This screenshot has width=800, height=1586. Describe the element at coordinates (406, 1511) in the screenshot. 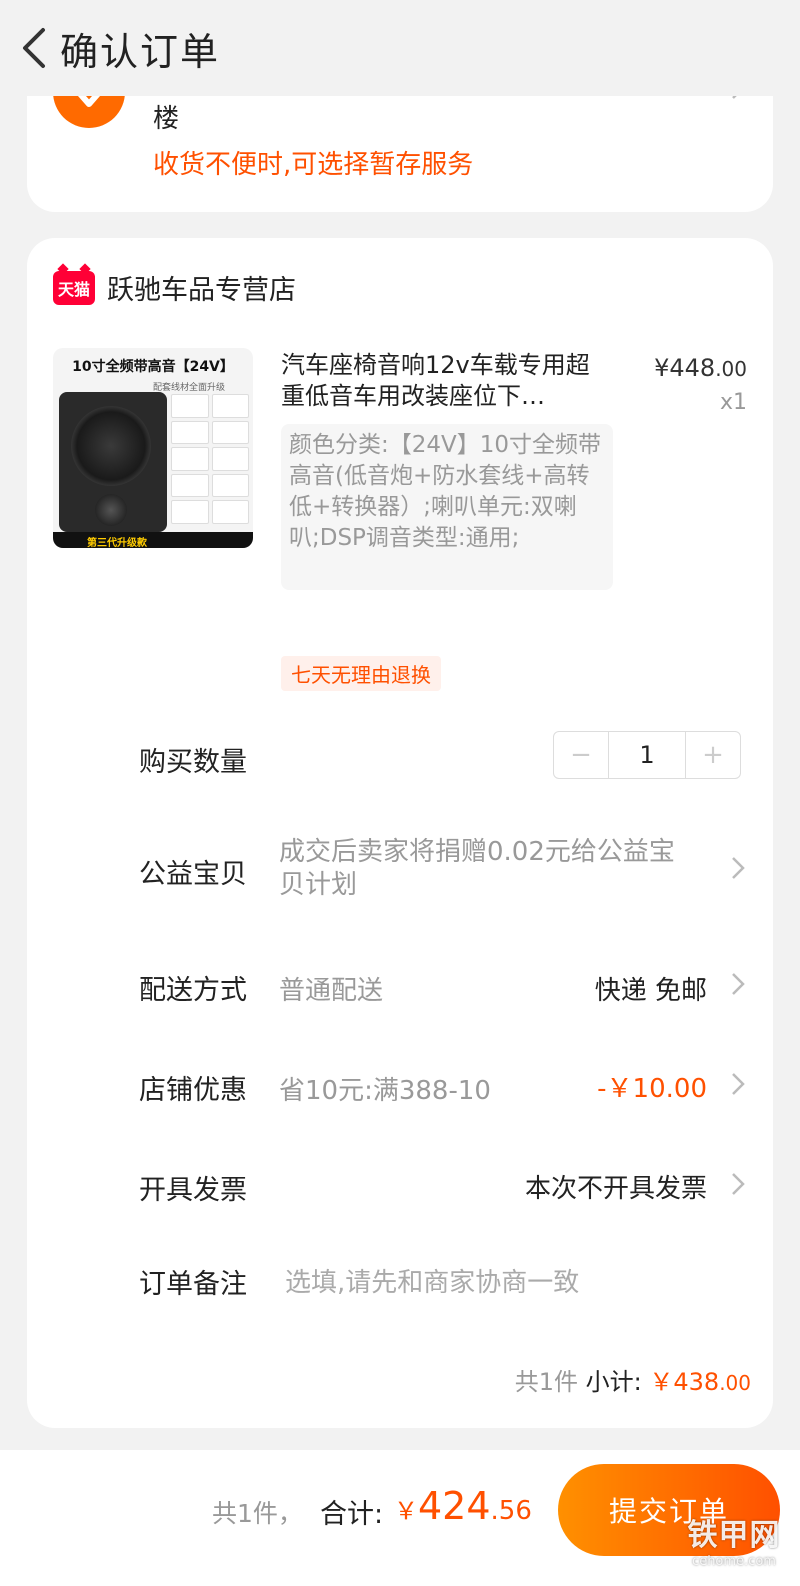

I see `total-symbol: ￥` at that location.